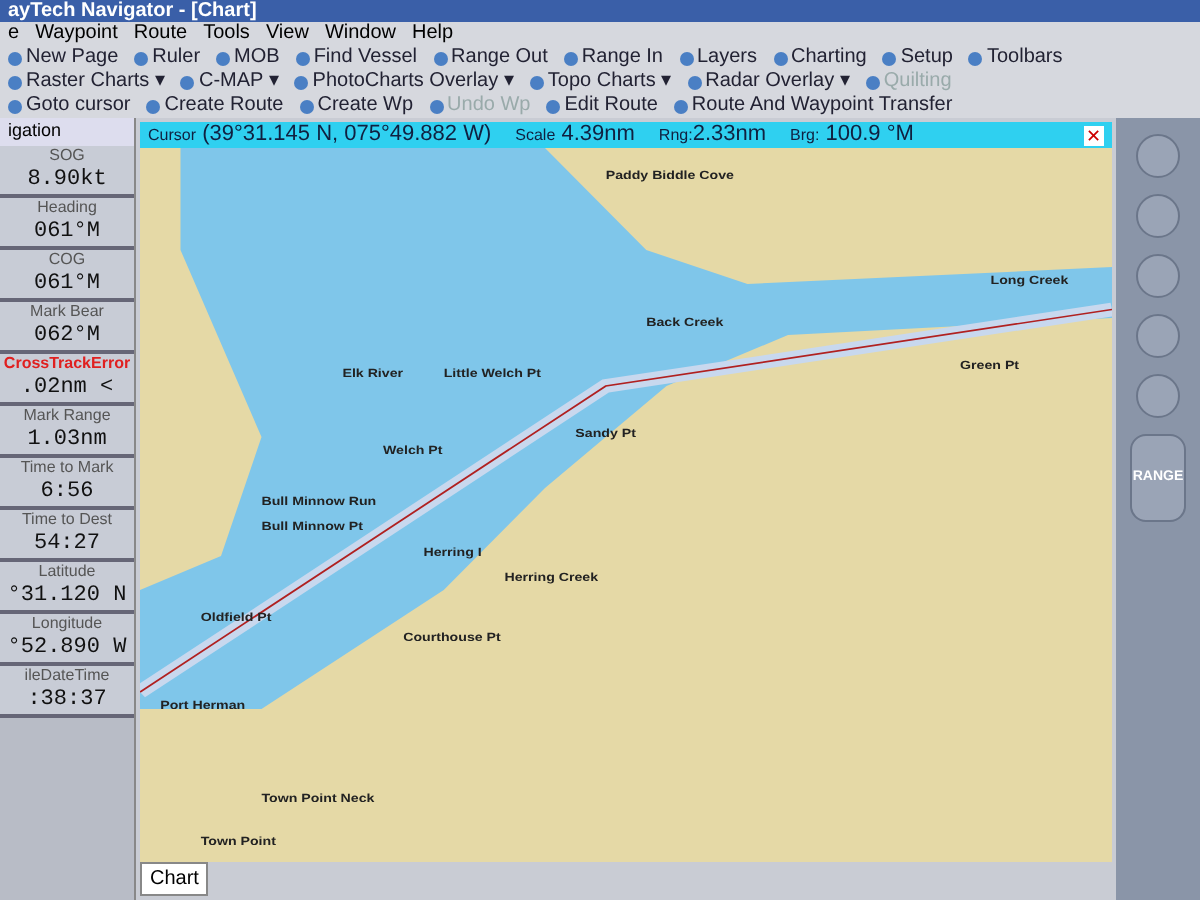 This screenshot has height=900, width=1200. Describe the element at coordinates (67, 623) in the screenshot. I see `field-label: Longitude` at that location.